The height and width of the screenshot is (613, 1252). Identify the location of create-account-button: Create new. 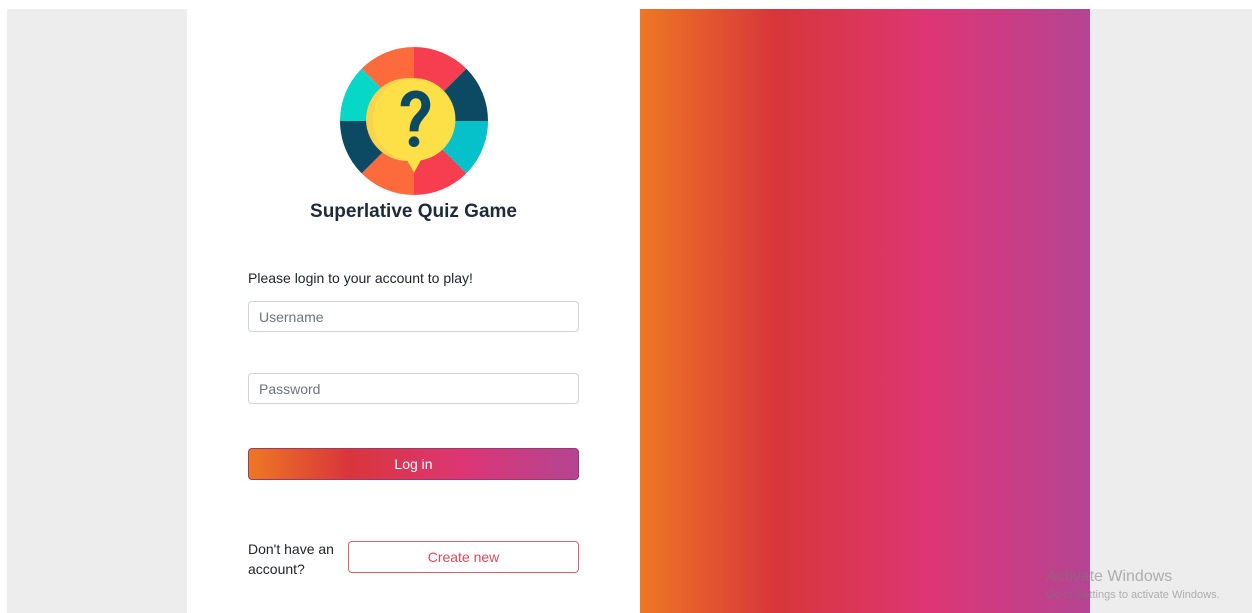
(463, 557).